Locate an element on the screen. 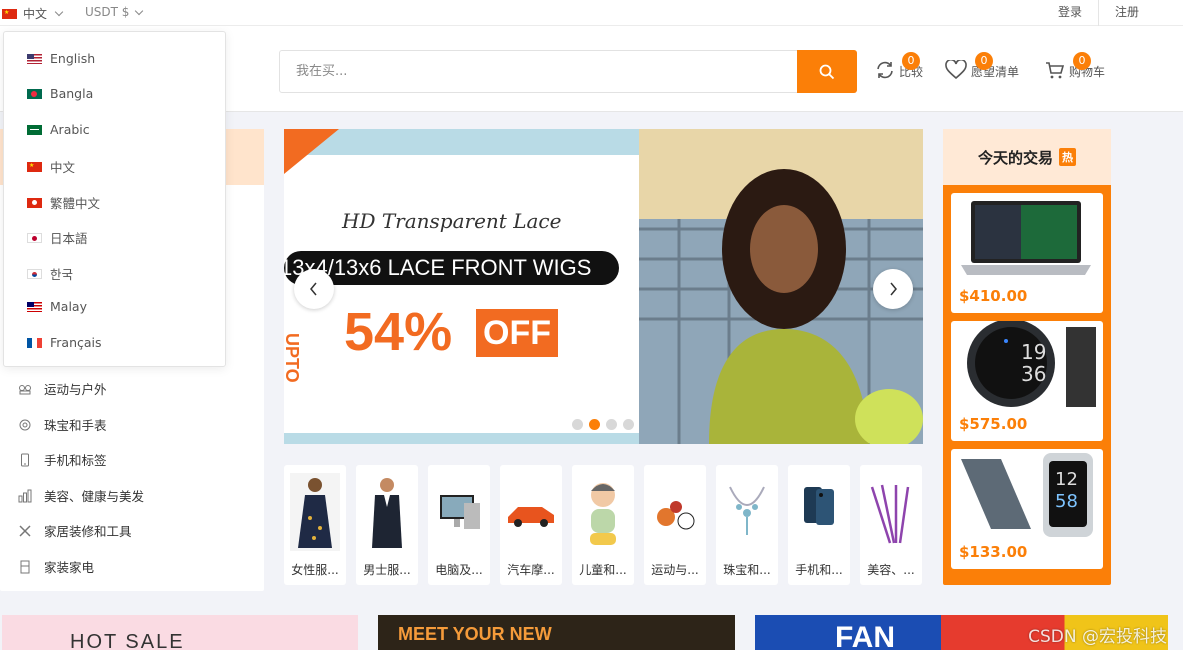 Image resolution: width=1183 pixels, height=650 pixels. deal-price: $133.00 is located at coordinates (993, 552).